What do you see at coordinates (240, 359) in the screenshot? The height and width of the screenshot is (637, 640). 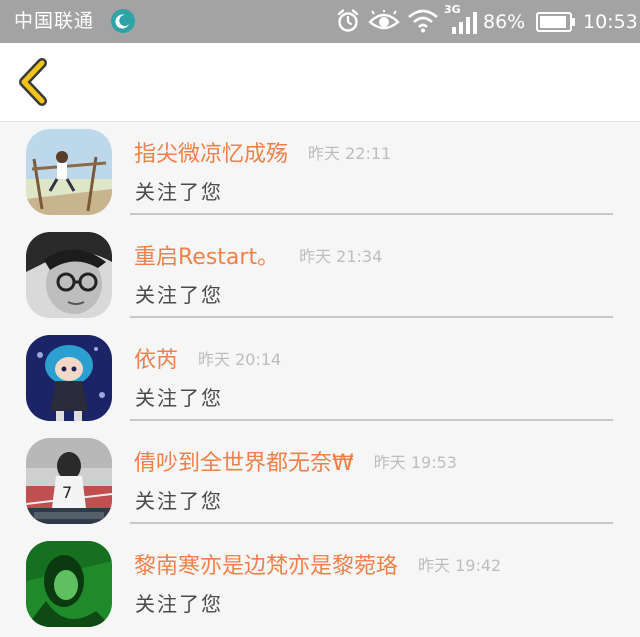 I see `timestamp: 昨天 20:14` at bounding box center [240, 359].